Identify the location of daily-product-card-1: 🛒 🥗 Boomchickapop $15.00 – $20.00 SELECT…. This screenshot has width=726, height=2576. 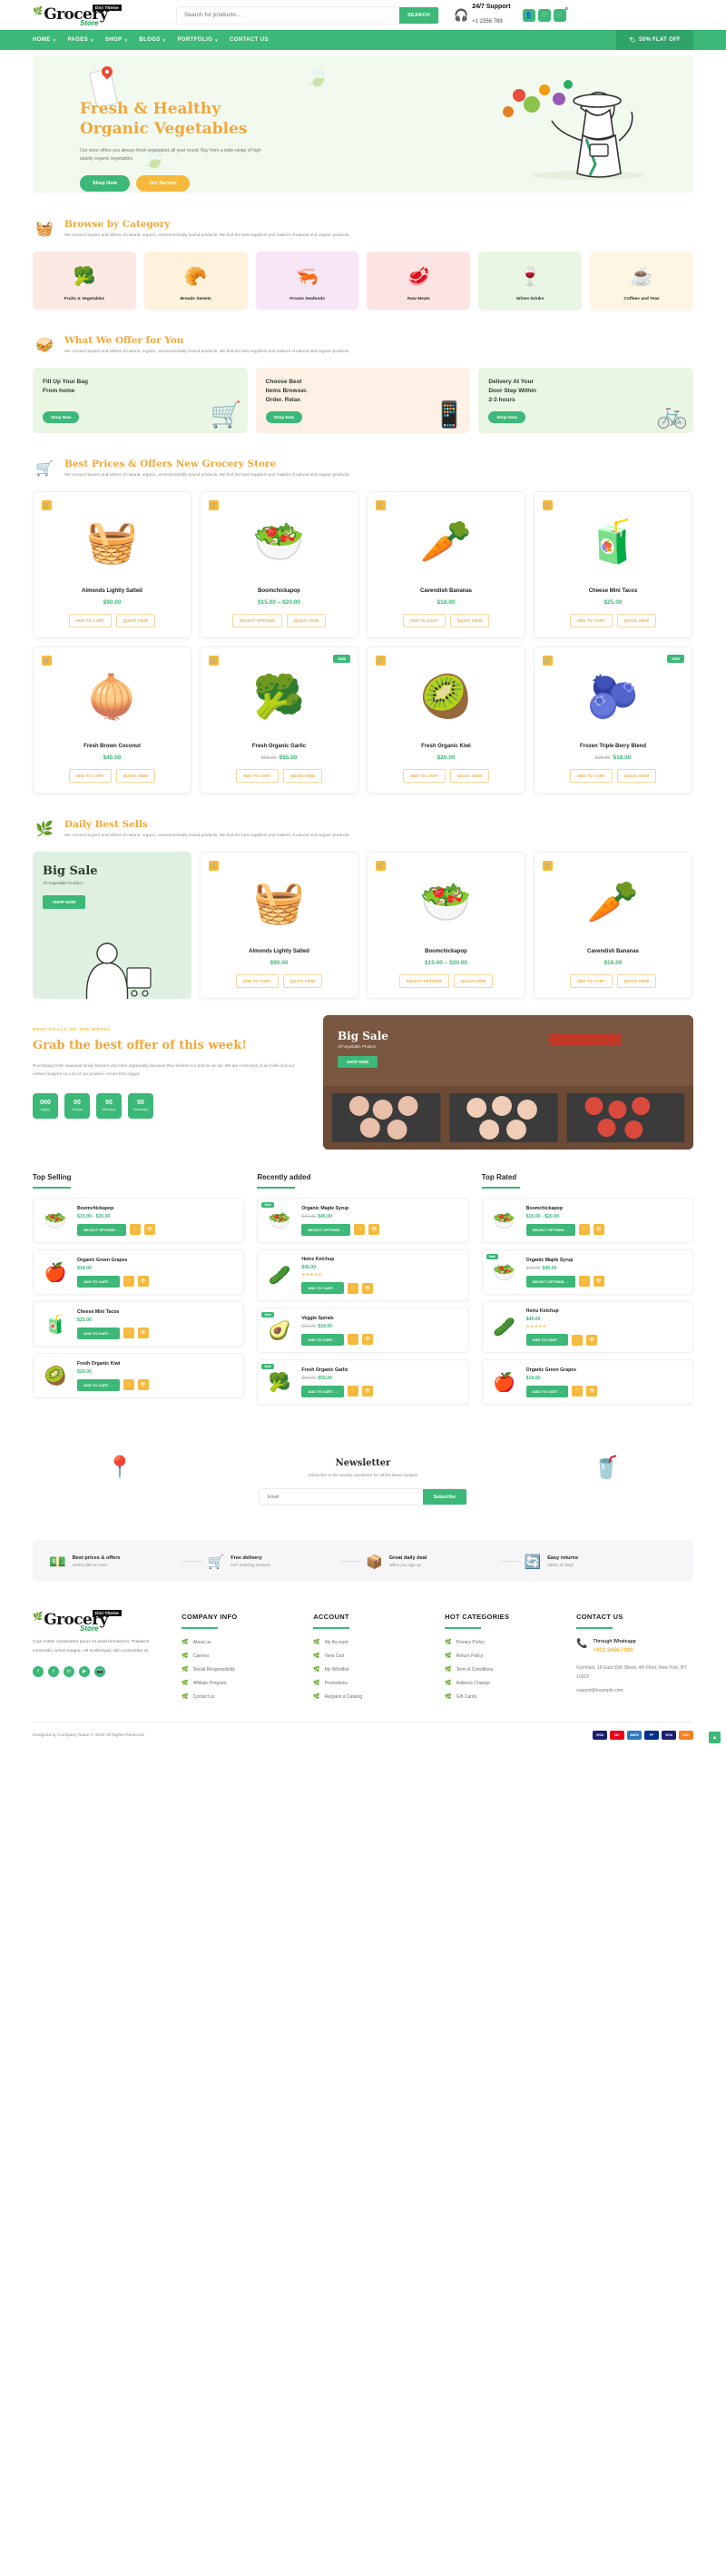
(446, 925).